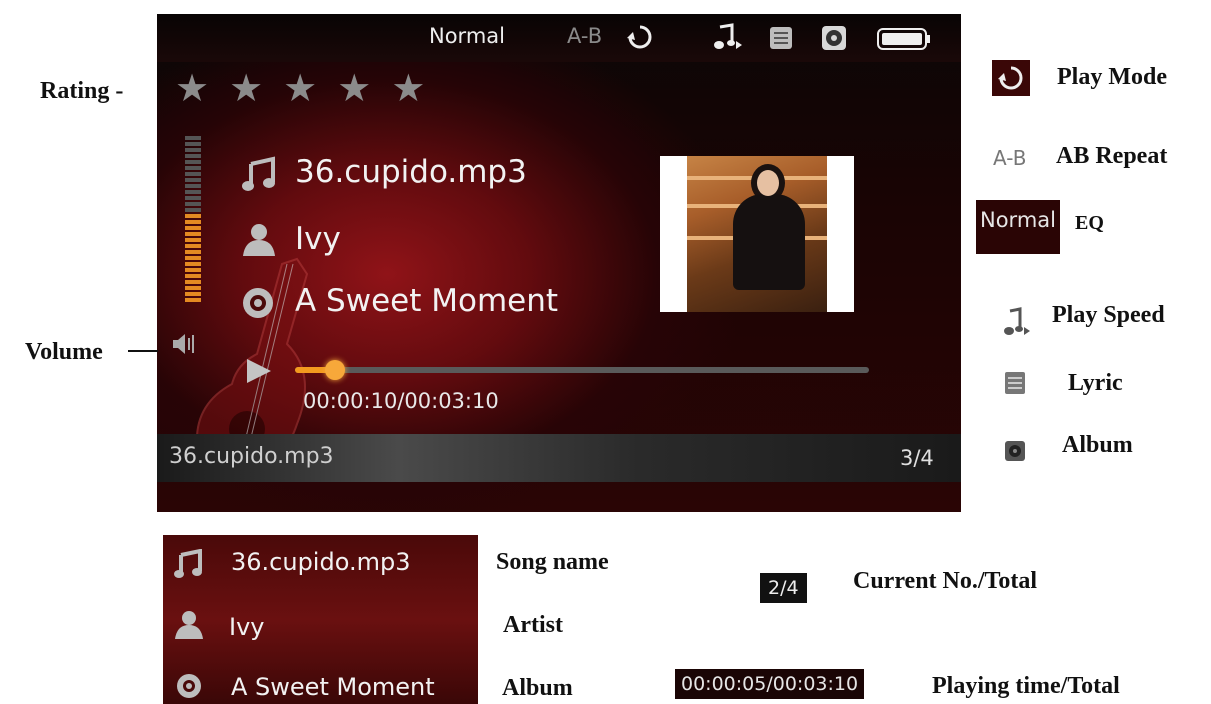  What do you see at coordinates (1095, 383) in the screenshot?
I see `lyric-legend: Lyric` at bounding box center [1095, 383].